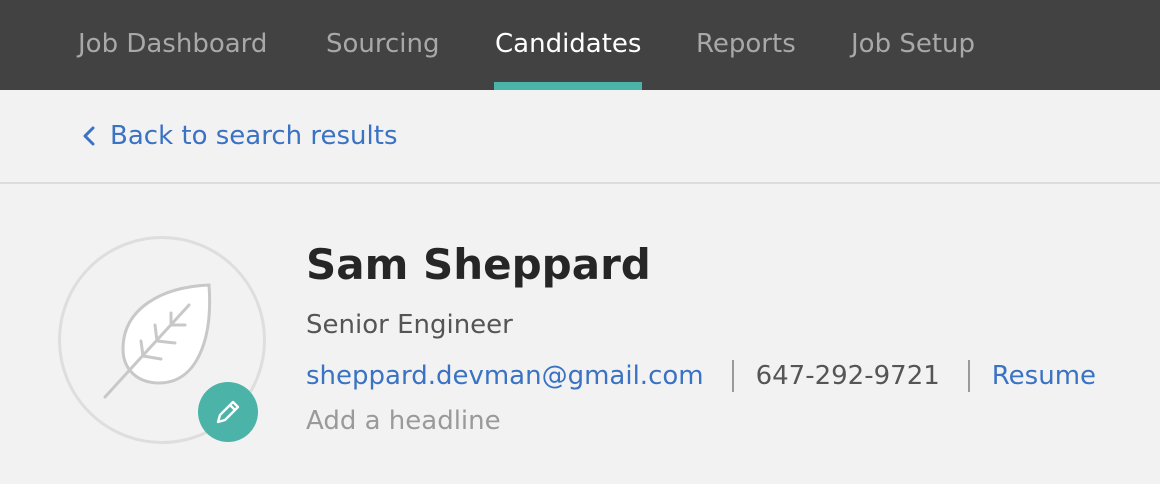 Image resolution: width=1160 pixels, height=484 pixels. Describe the element at coordinates (505, 376) in the screenshot. I see `email-link: sheppard.devman@gmail.com` at that location.